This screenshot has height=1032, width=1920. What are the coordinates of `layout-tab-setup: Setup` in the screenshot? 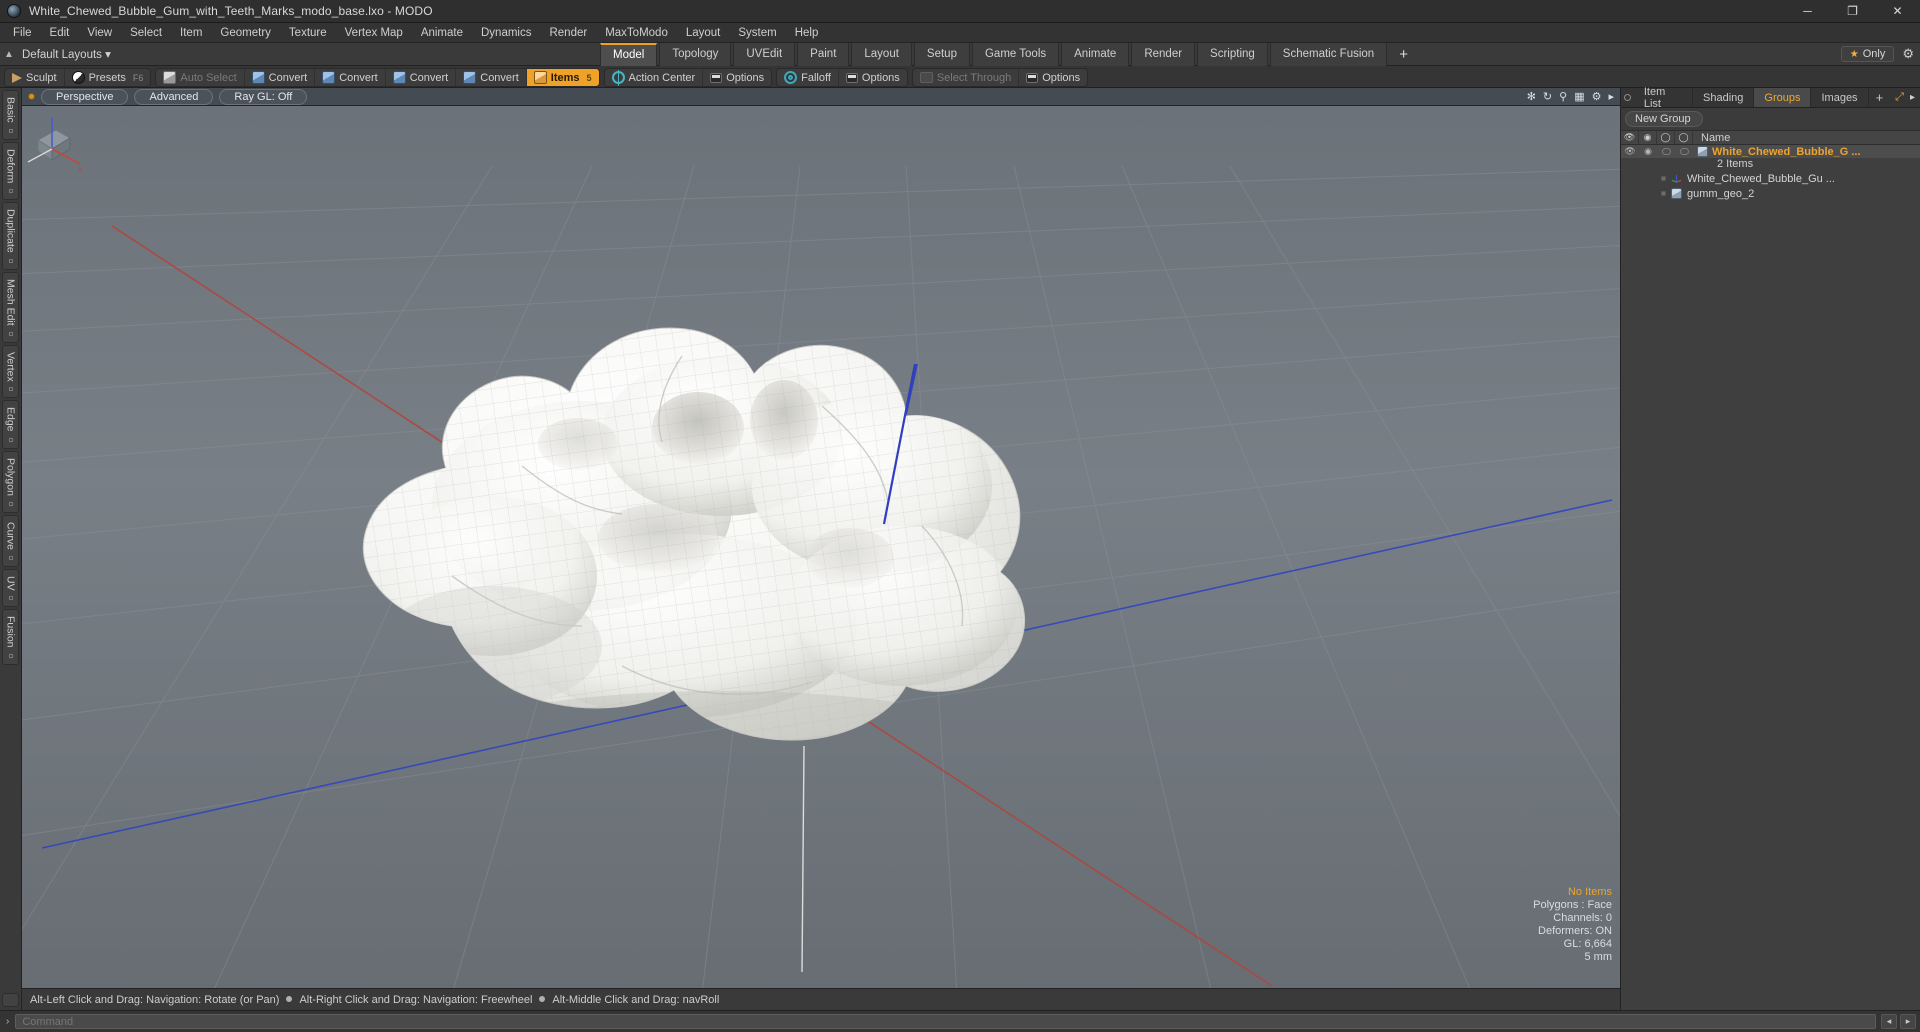 It's located at (941, 54).